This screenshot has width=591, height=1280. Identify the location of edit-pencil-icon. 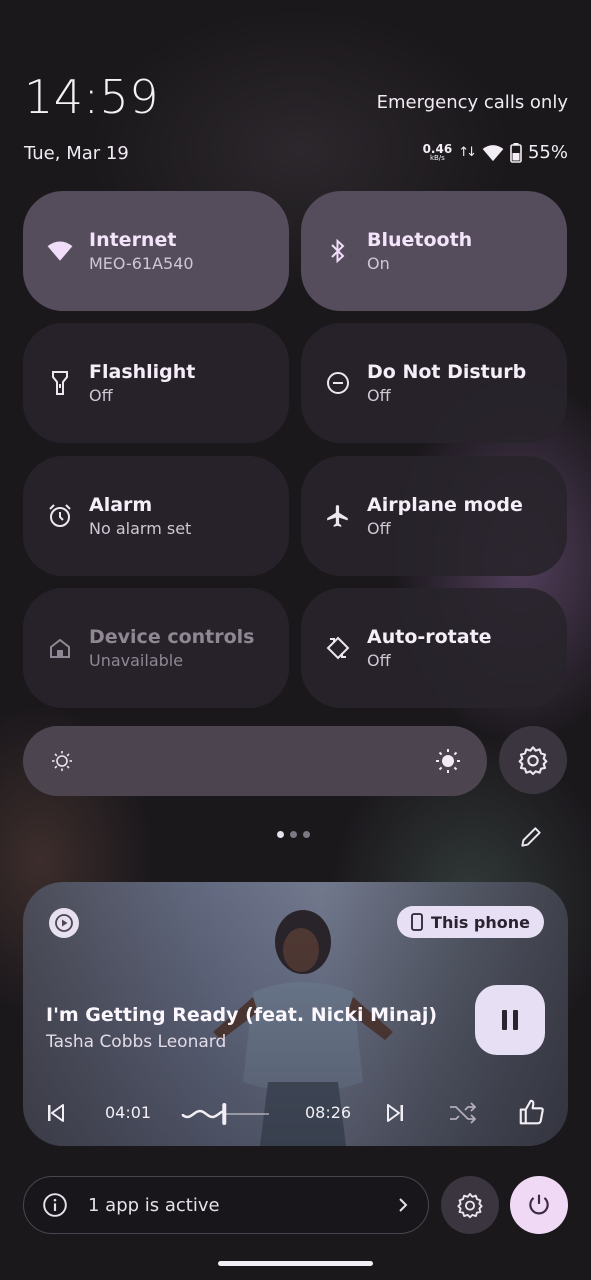
(531, 837).